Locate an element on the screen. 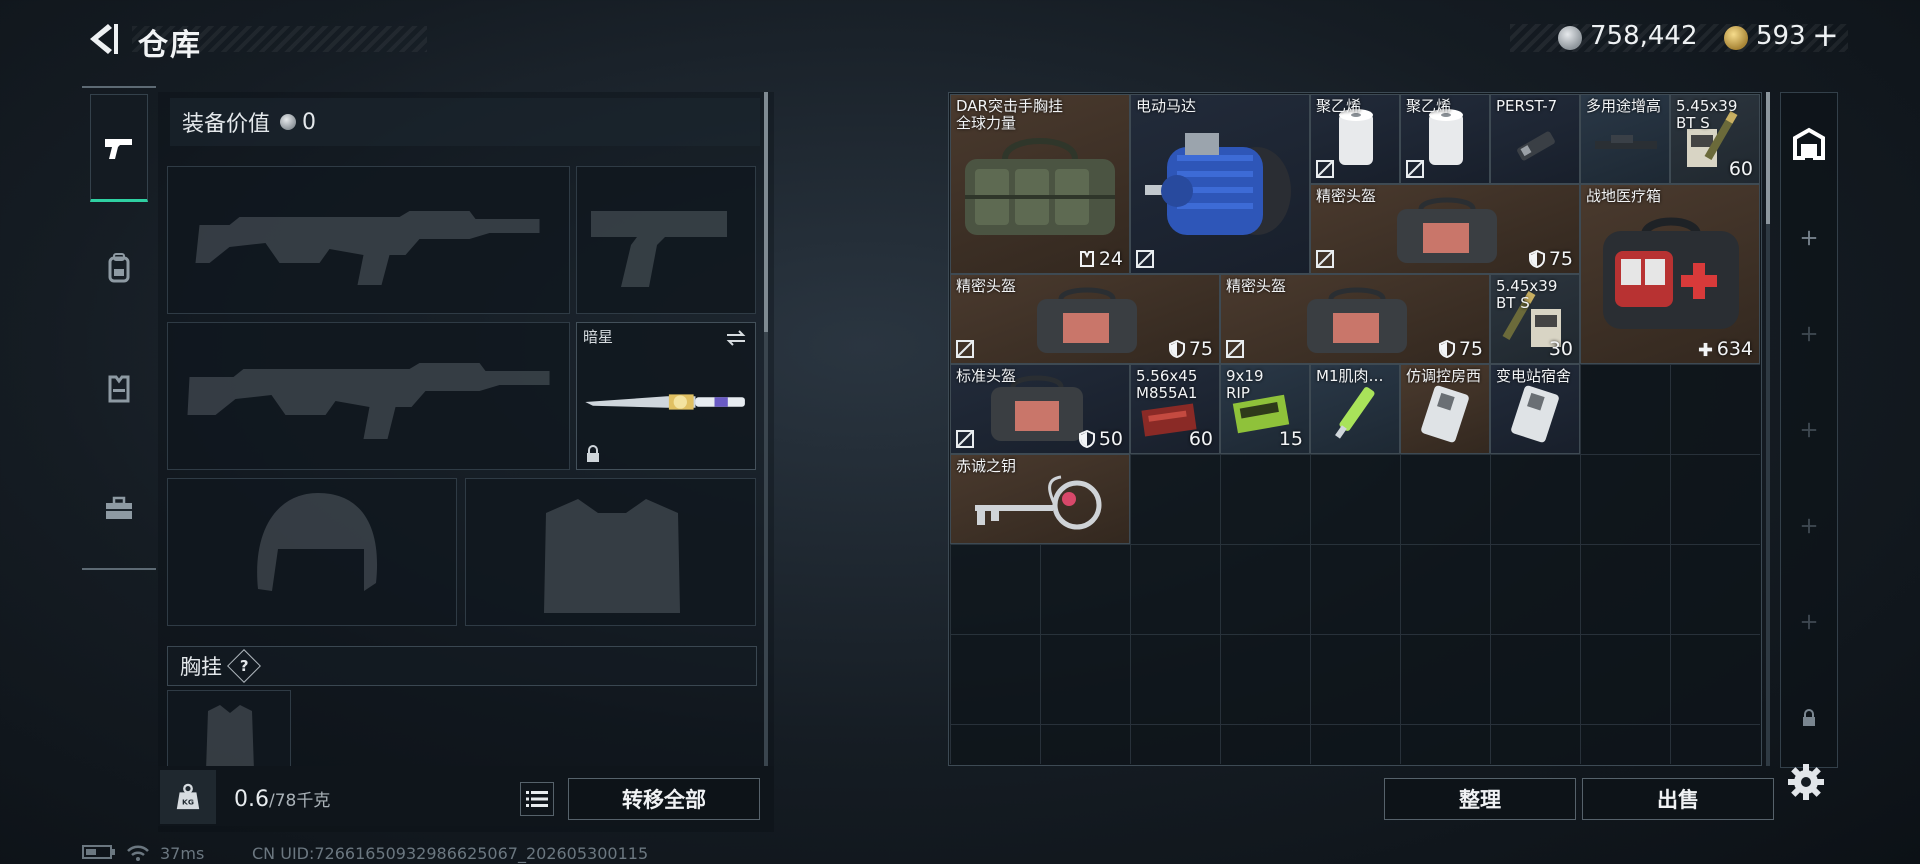 The width and height of the screenshot is (1920, 864). add-currency-button: + is located at coordinates (1825, 35).